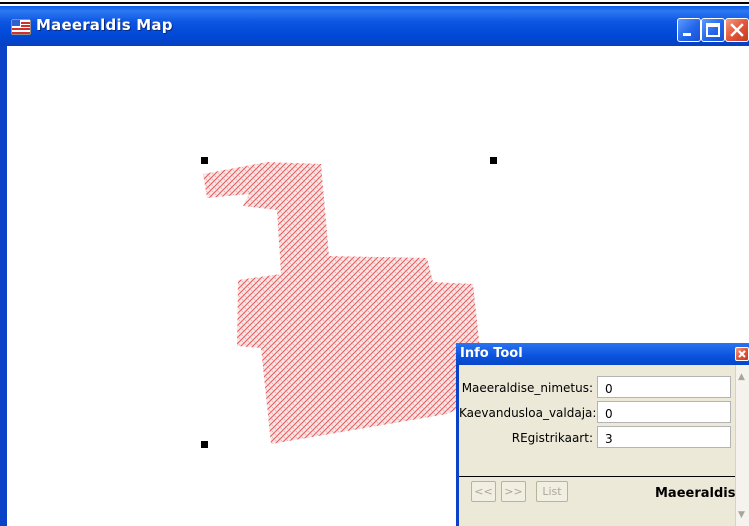 The image size is (749, 526). I want to click on screen-top-edge, so click(374, 2).